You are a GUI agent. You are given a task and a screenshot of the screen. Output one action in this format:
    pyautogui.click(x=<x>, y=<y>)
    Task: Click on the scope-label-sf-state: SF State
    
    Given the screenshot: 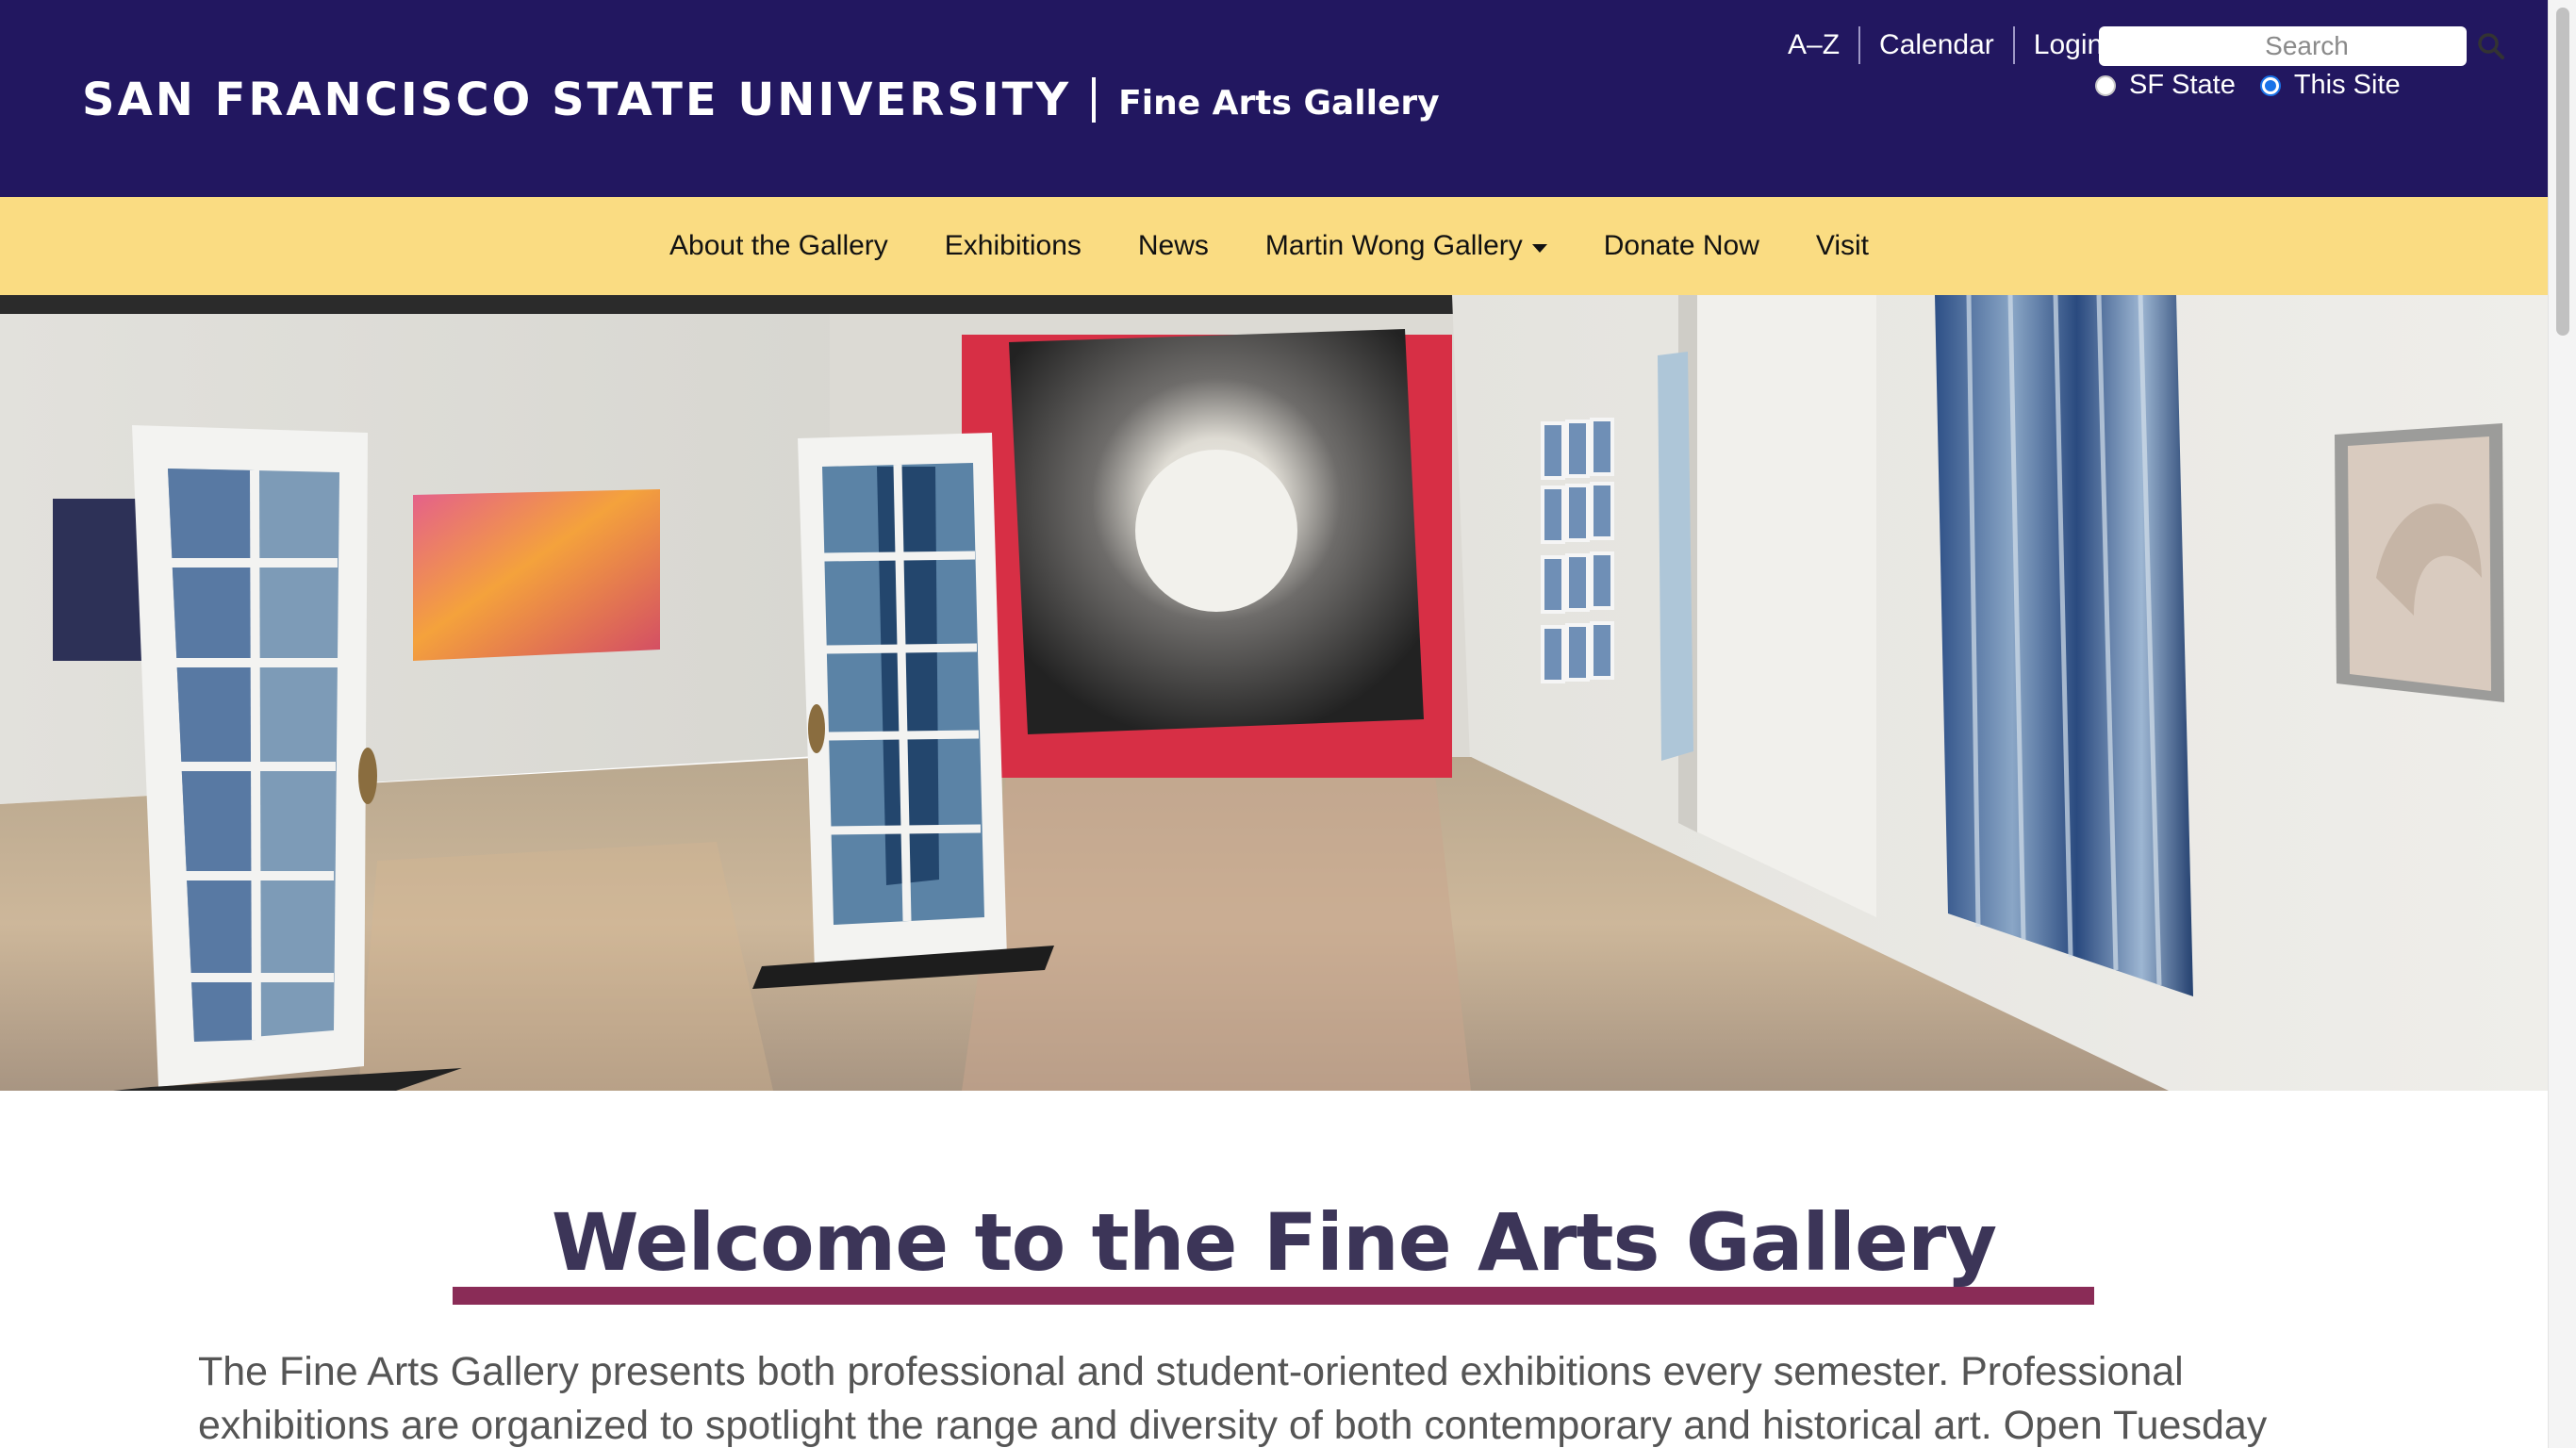 What is the action you would take?
    pyautogui.click(x=2182, y=85)
    